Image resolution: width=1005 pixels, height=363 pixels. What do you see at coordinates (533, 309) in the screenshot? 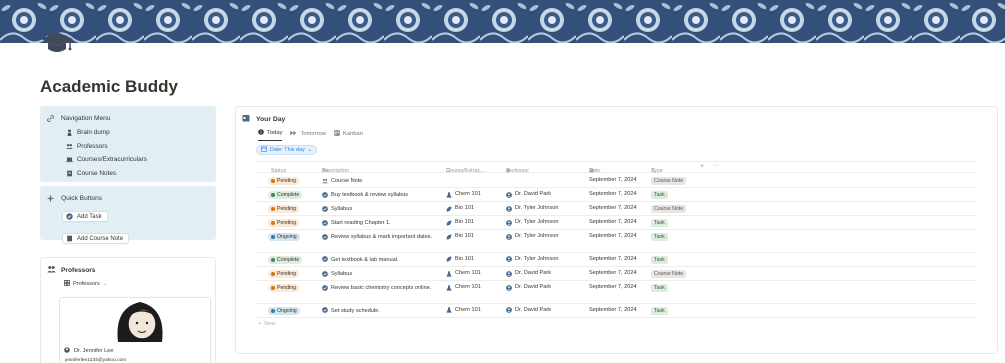
I see `professor-text: Dr. David Park` at bounding box center [533, 309].